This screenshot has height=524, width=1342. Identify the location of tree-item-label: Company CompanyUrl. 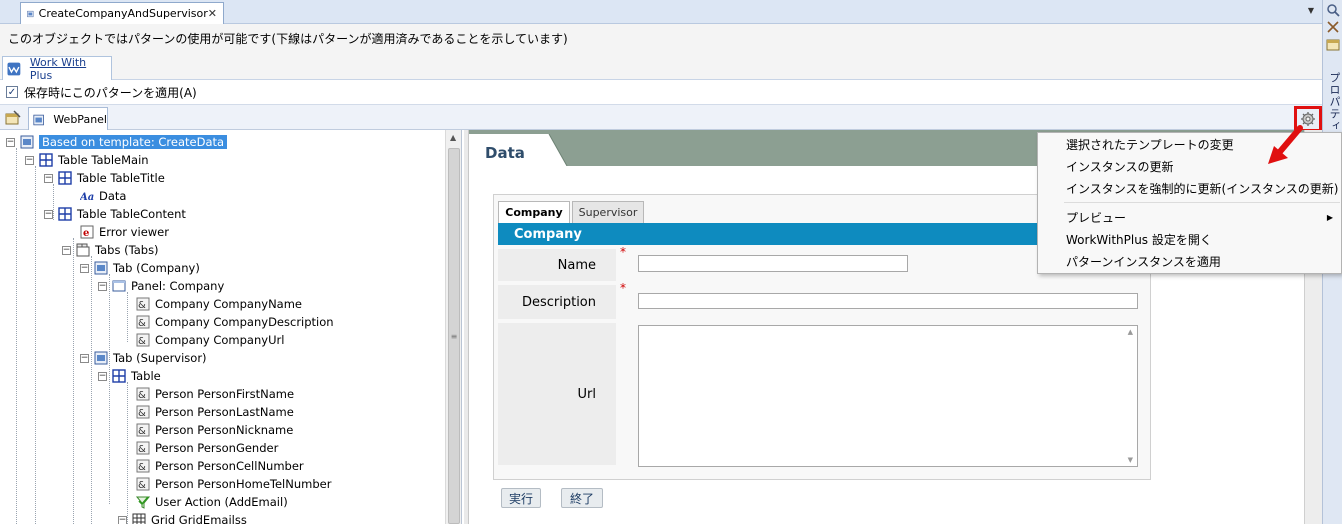
(220, 340).